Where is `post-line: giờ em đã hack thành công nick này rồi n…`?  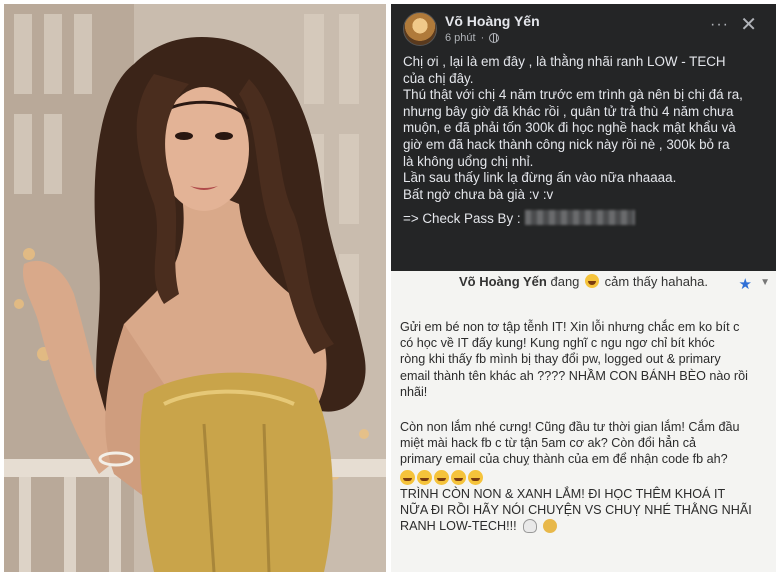 post-line: giờ em đã hack thành công nick này rồi n… is located at coordinates (566, 144).